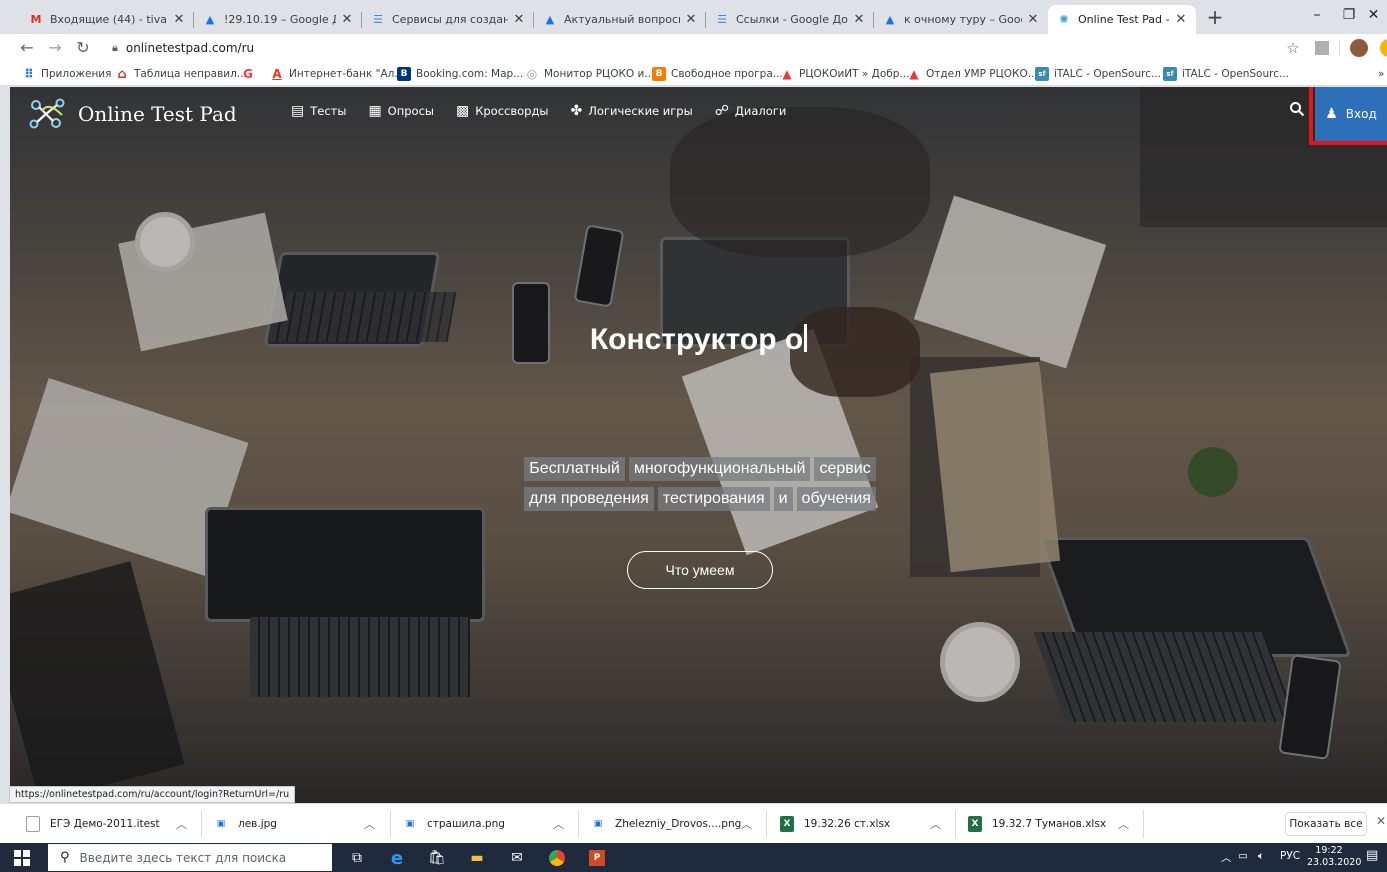  Describe the element at coordinates (66, 74) in the screenshot. I see `bookmark-apps: ⠿ Приложения` at that location.